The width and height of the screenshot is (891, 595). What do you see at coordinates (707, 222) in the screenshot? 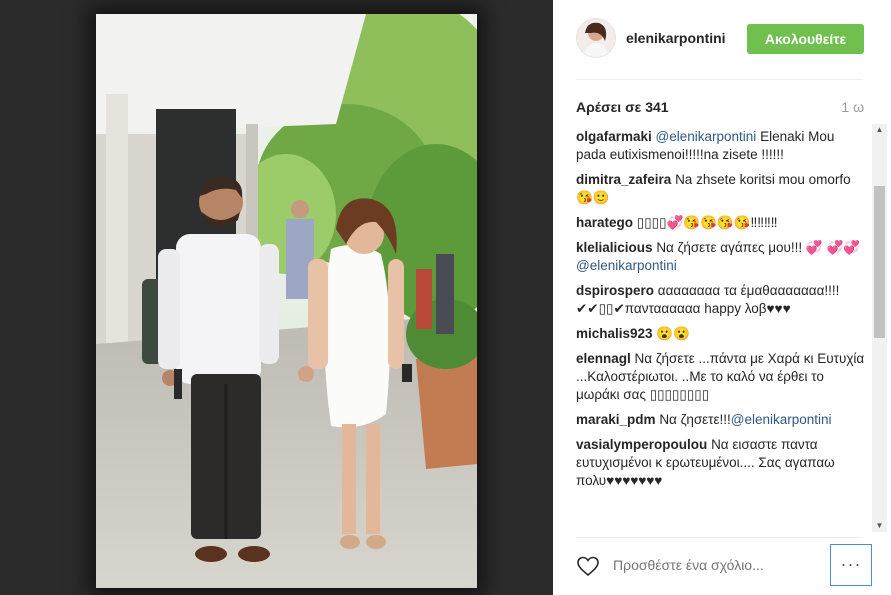
I see `comment-text: ▯▯▯▯💞😘😘😘😘‼‼‼‼` at bounding box center [707, 222].